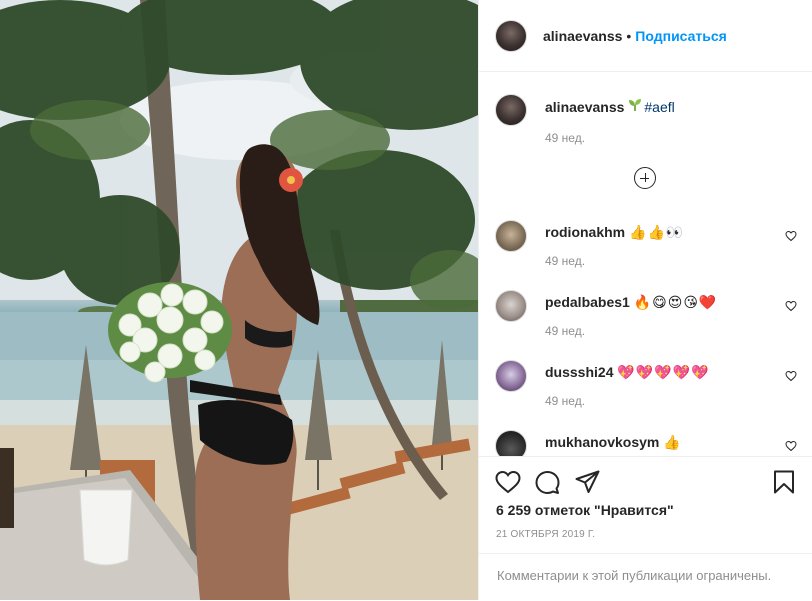  I want to click on action-icons, so click(645, 482).